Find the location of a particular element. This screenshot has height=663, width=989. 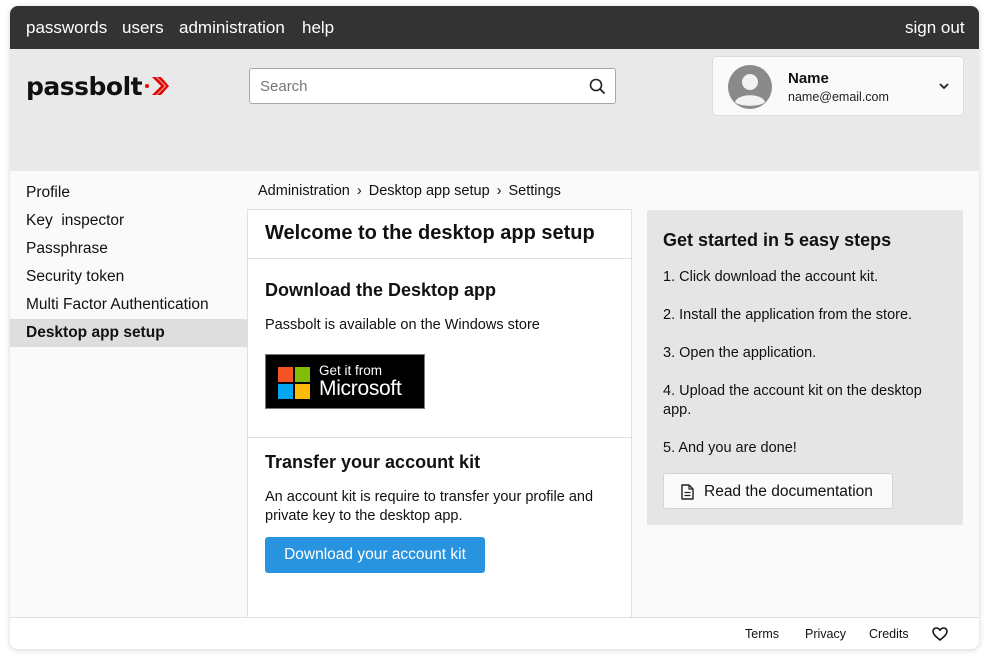

nav-passwords: passwords is located at coordinates (66, 28).